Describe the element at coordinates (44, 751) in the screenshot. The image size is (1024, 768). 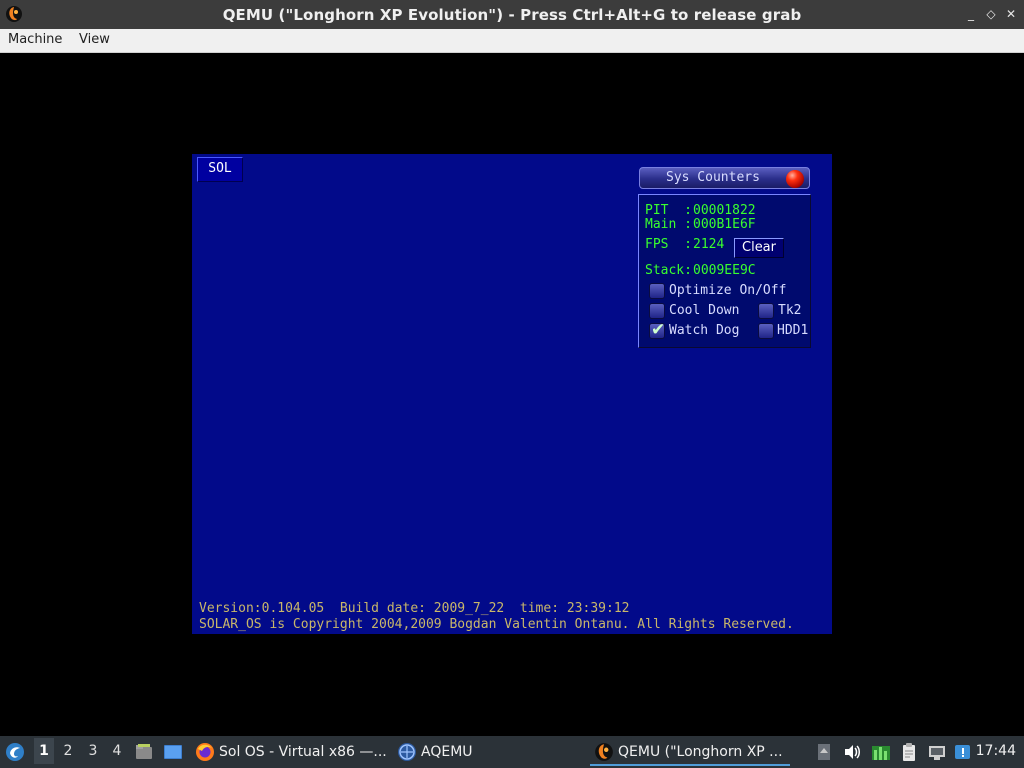
I see `workspace-1: 1` at that location.